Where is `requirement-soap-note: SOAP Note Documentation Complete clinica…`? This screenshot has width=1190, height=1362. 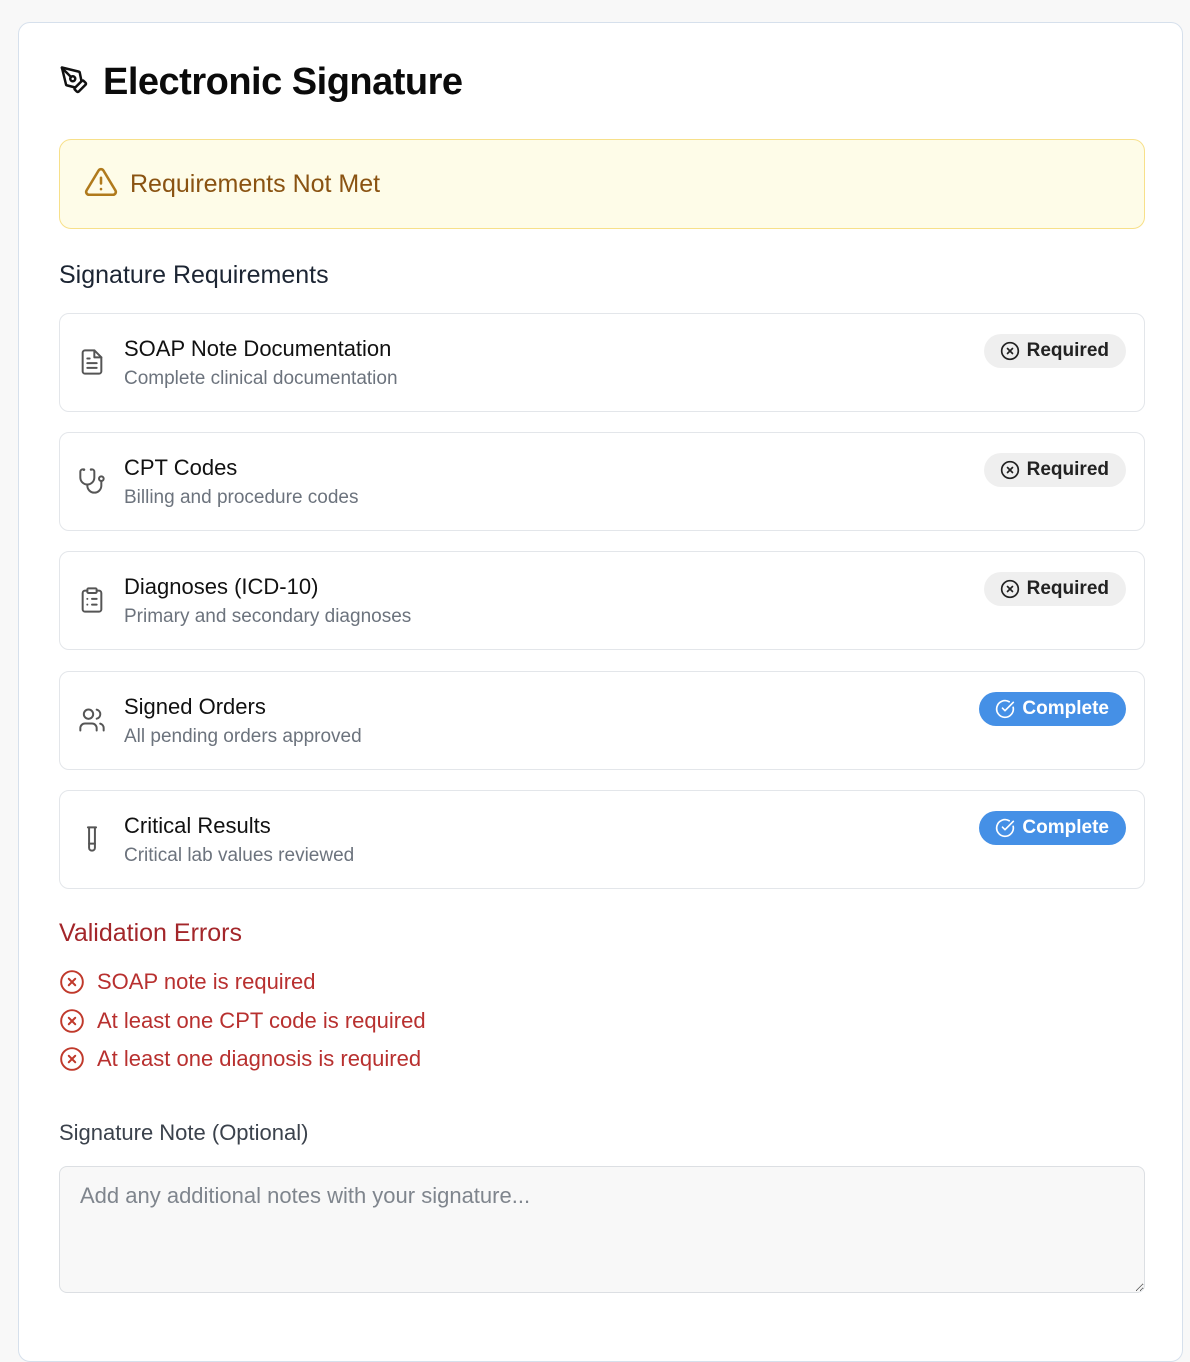
requirement-soap-note: SOAP Note Documentation Complete clinica… is located at coordinates (602, 362).